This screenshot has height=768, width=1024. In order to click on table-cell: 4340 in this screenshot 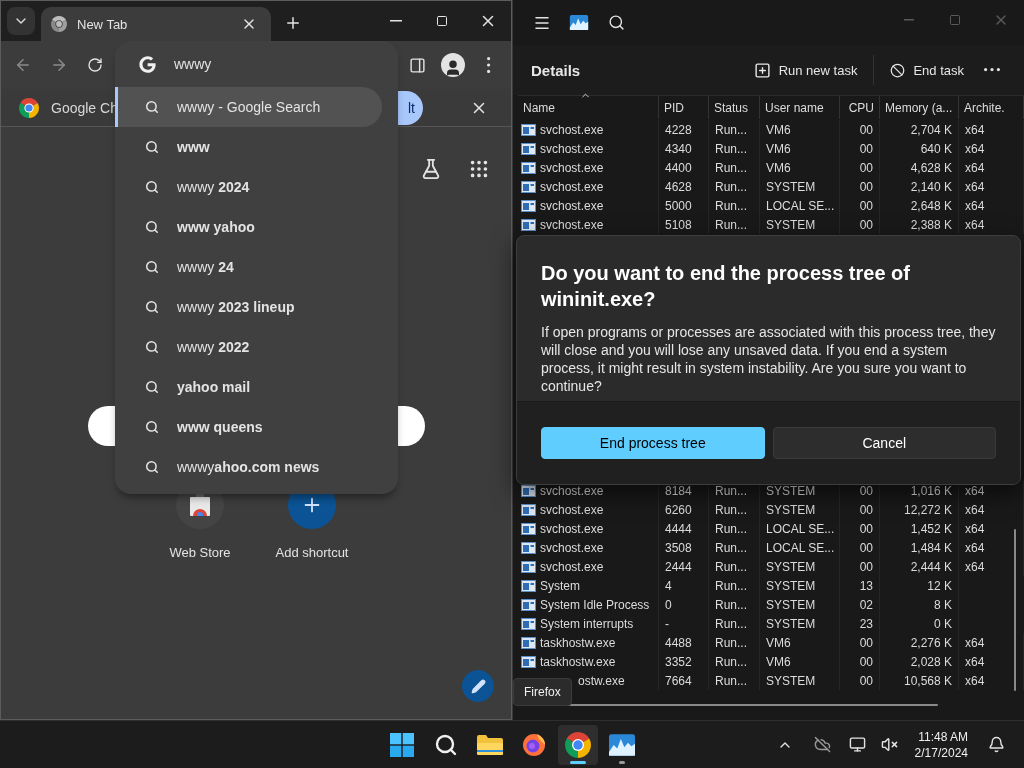, I will do `click(684, 148)`.